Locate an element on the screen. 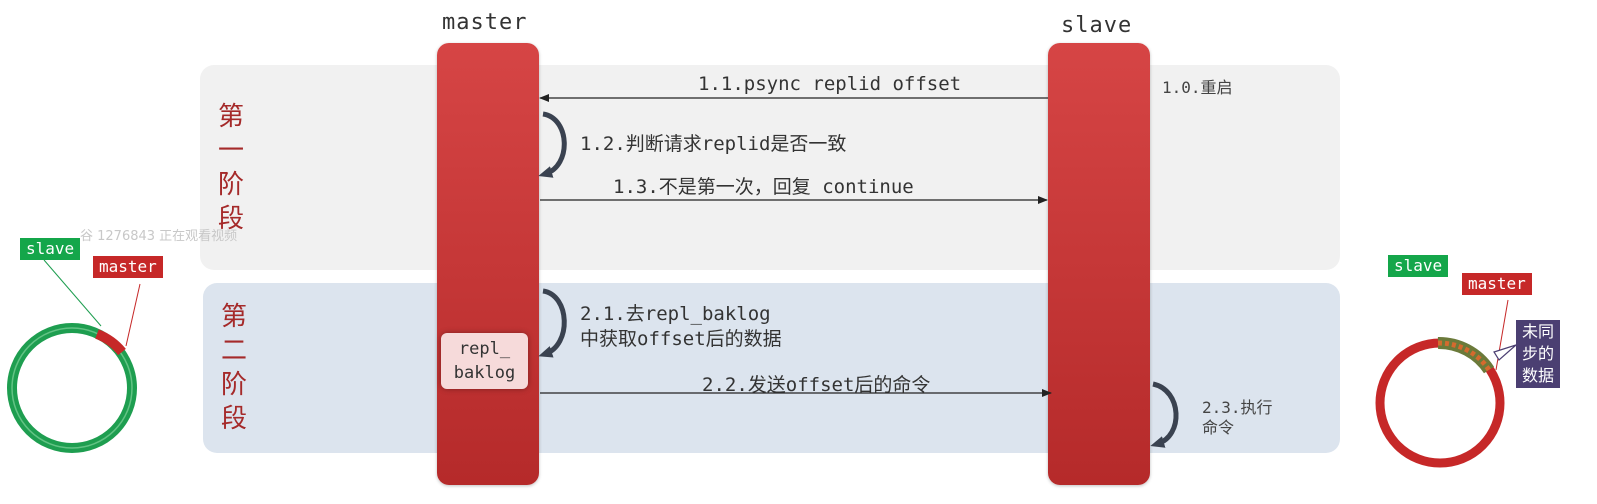 The width and height of the screenshot is (1597, 504). right-ring-slave-tag: slave is located at coordinates (1418, 266).